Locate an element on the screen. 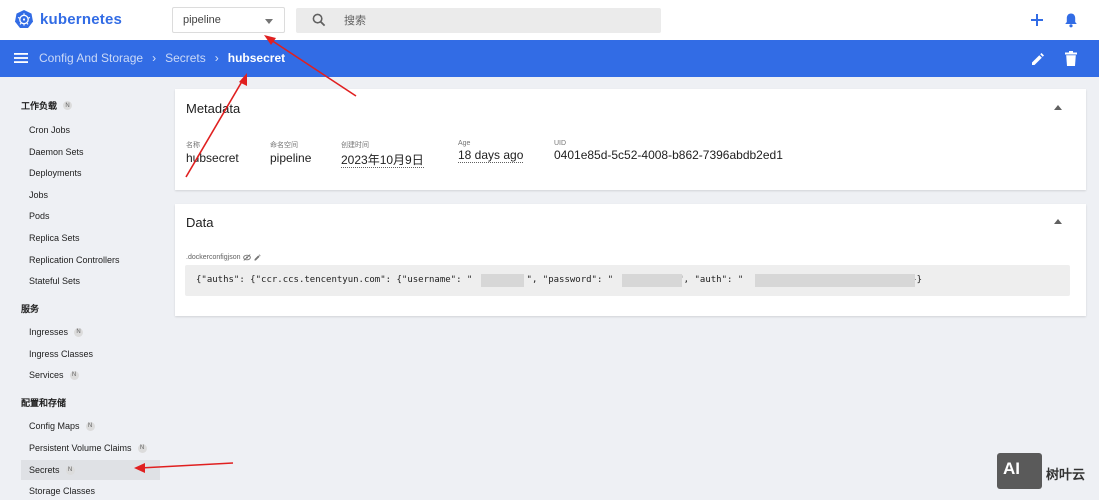  breadcrumb: Config And Storage › Secrets › hubsecret is located at coordinates (162, 58).